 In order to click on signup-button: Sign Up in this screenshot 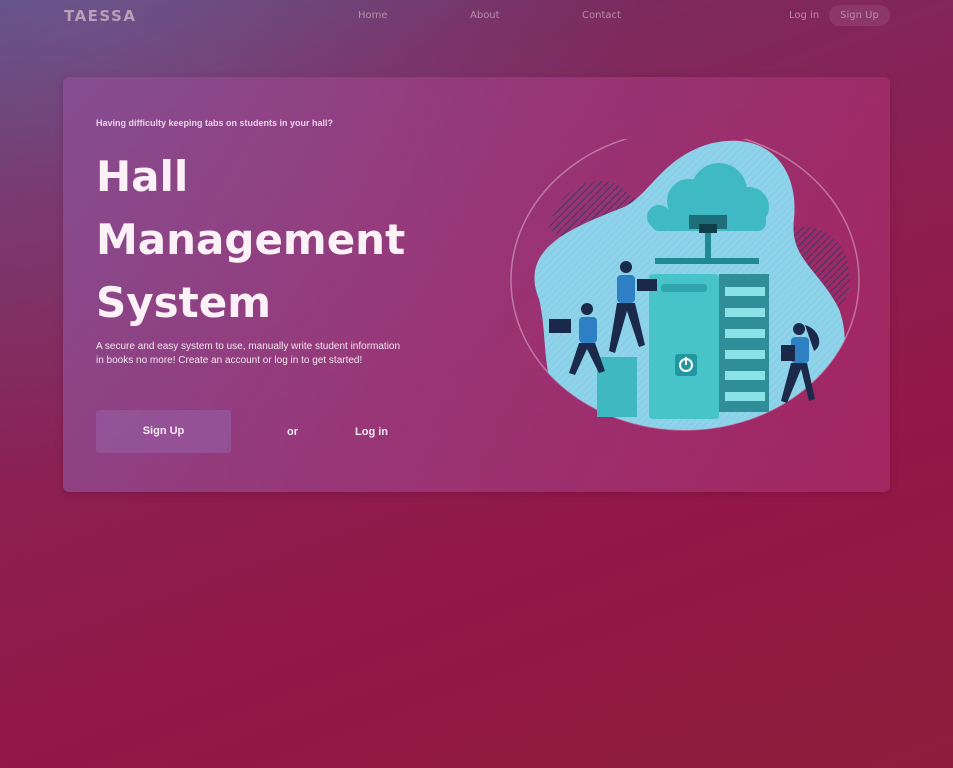, I will do `click(163, 431)`.